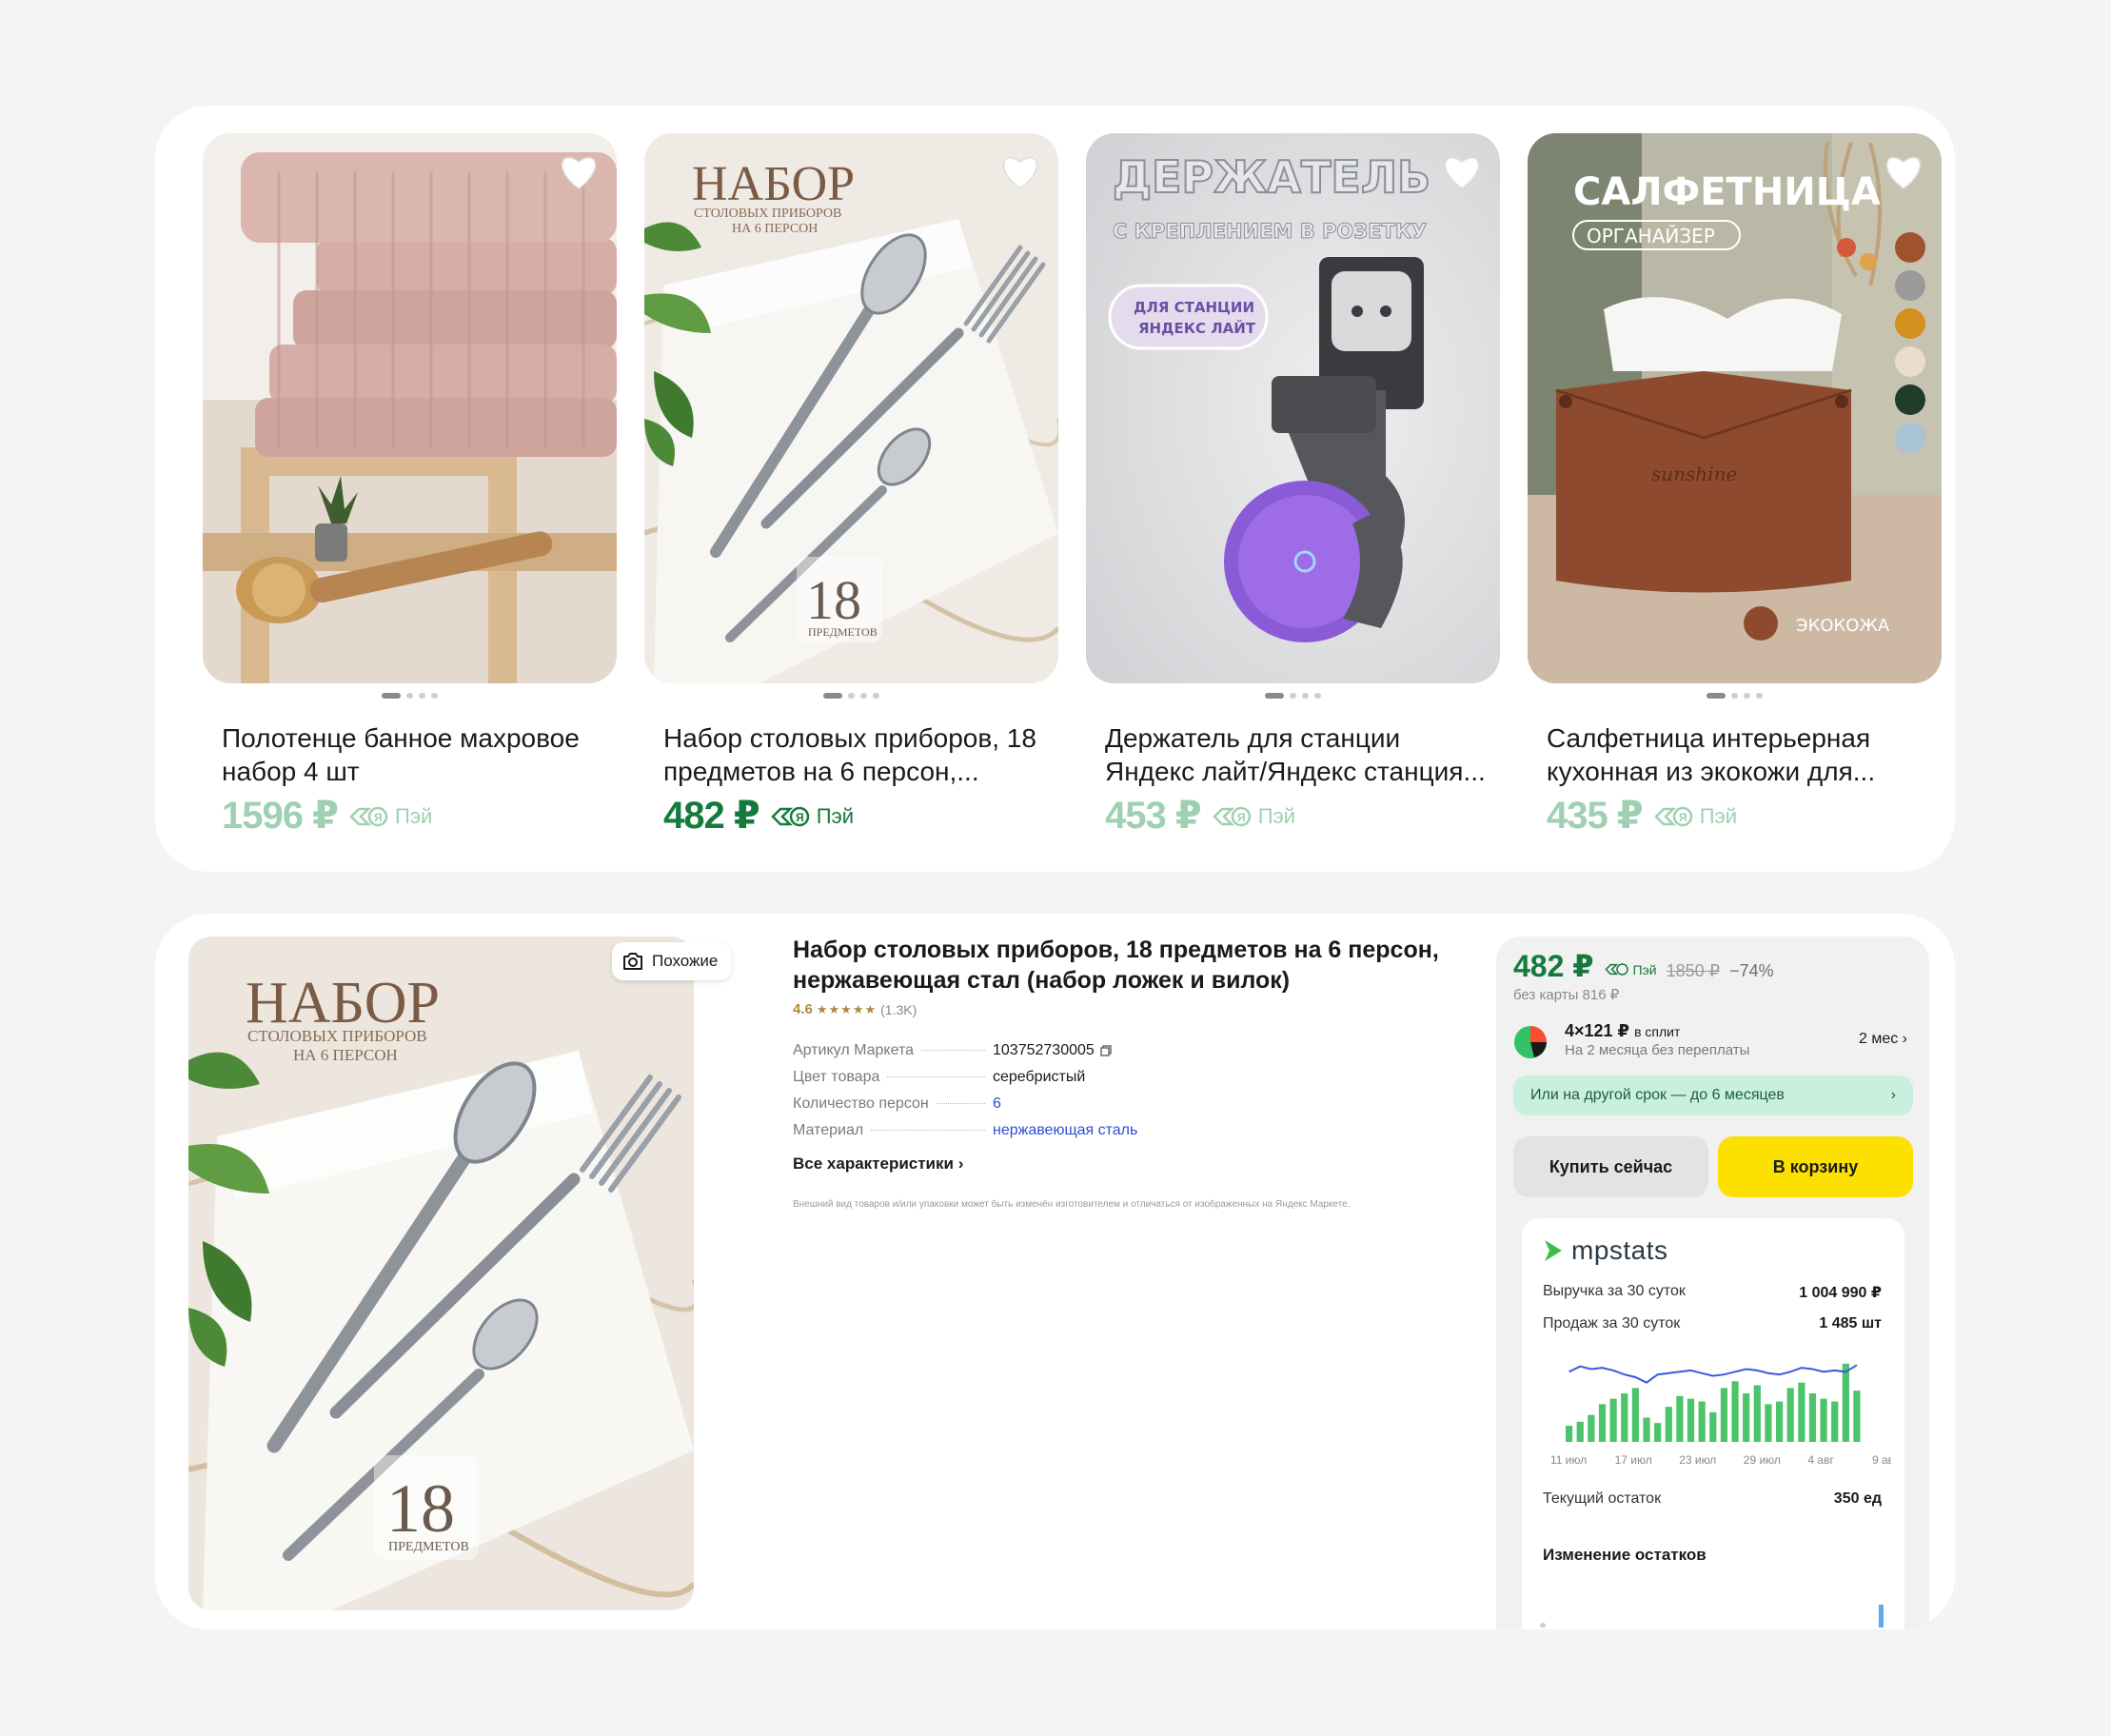  What do you see at coordinates (281, 816) in the screenshot?
I see `product-price: 1596 ₽` at bounding box center [281, 816].